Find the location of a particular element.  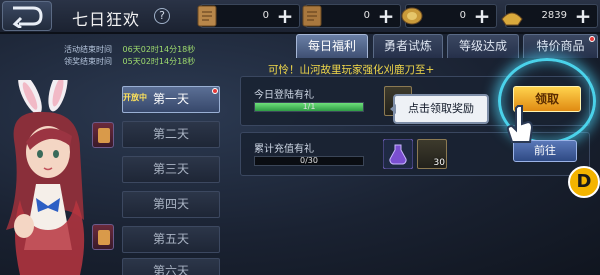

reward-book-icon is located at coordinates (103, 237).